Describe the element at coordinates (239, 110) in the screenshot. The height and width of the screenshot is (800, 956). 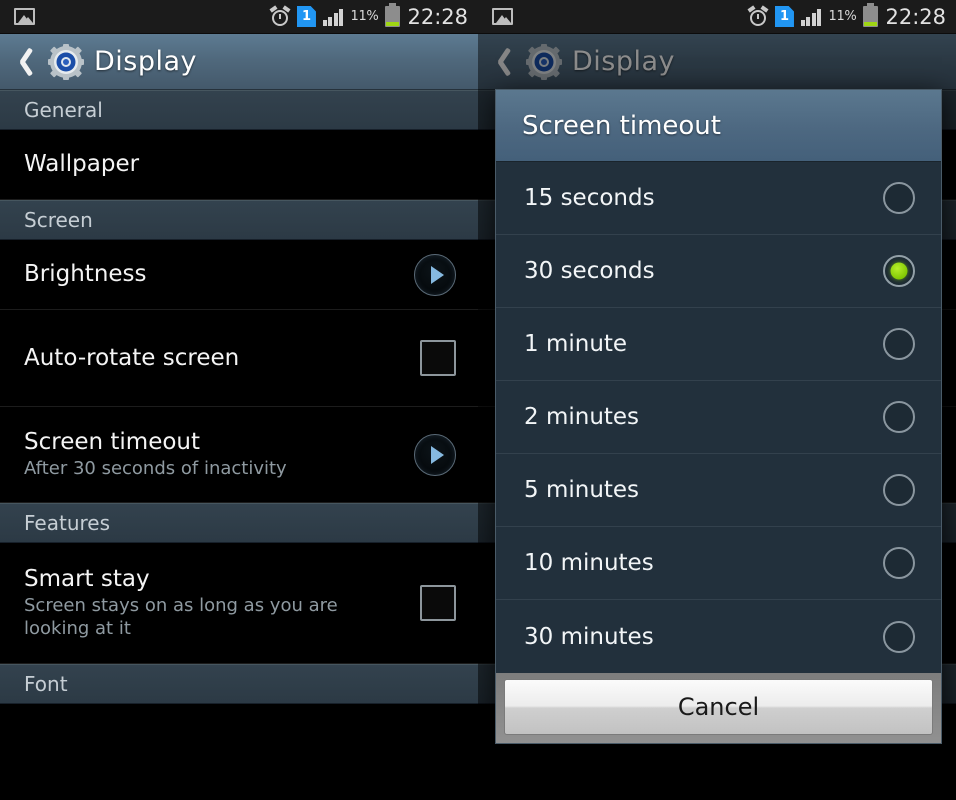
I see `section-header-general: General` at that location.